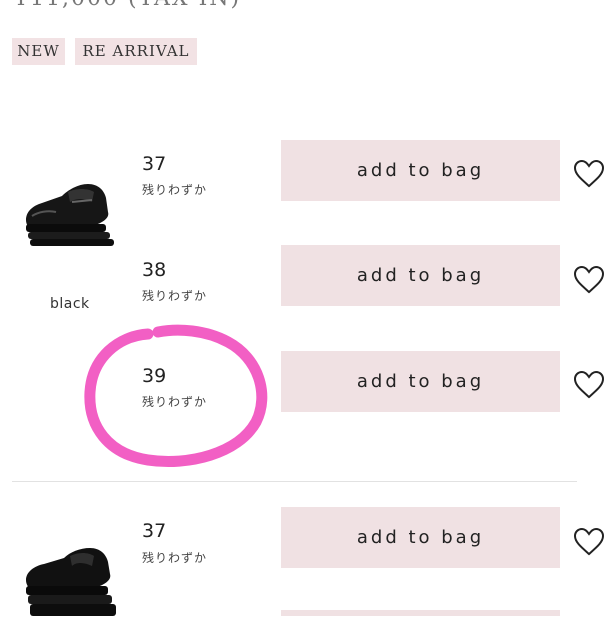 The height and width of the screenshot is (620, 616). What do you see at coordinates (420, 381) in the screenshot?
I see `add-to-bag-button-39: add to bag` at bounding box center [420, 381].